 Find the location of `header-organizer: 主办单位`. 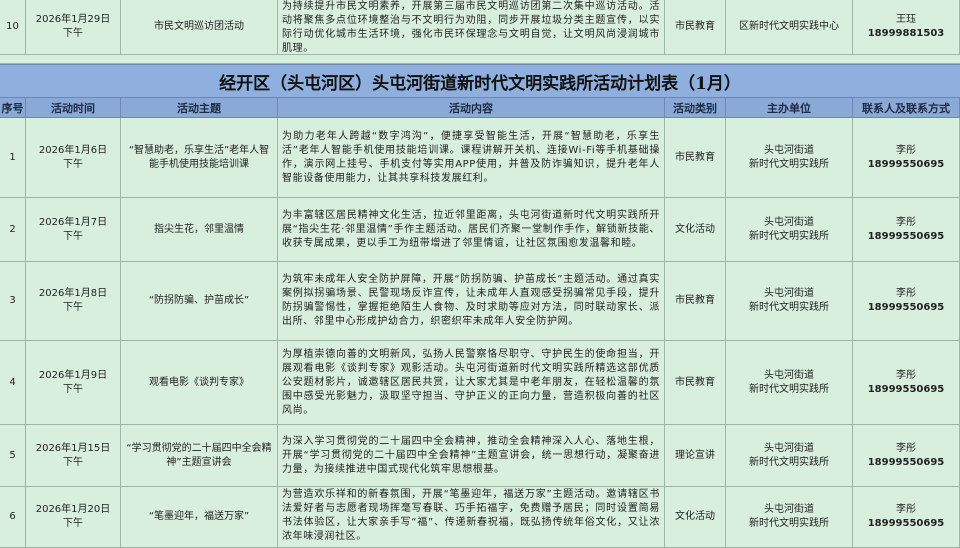

header-organizer: 主办单位 is located at coordinates (789, 108).